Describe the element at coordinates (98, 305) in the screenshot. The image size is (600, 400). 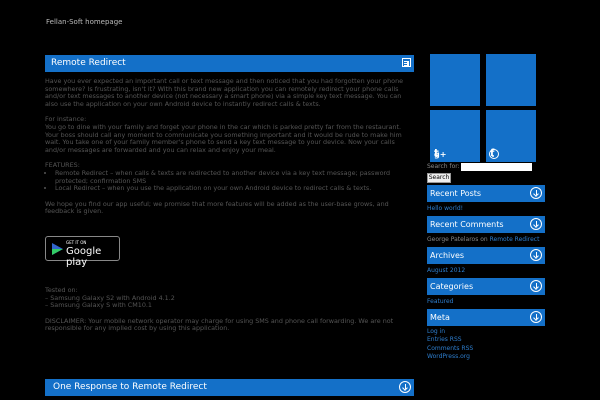
I see `tested-line: – Samsung Galaxy S with CM10.1` at that location.